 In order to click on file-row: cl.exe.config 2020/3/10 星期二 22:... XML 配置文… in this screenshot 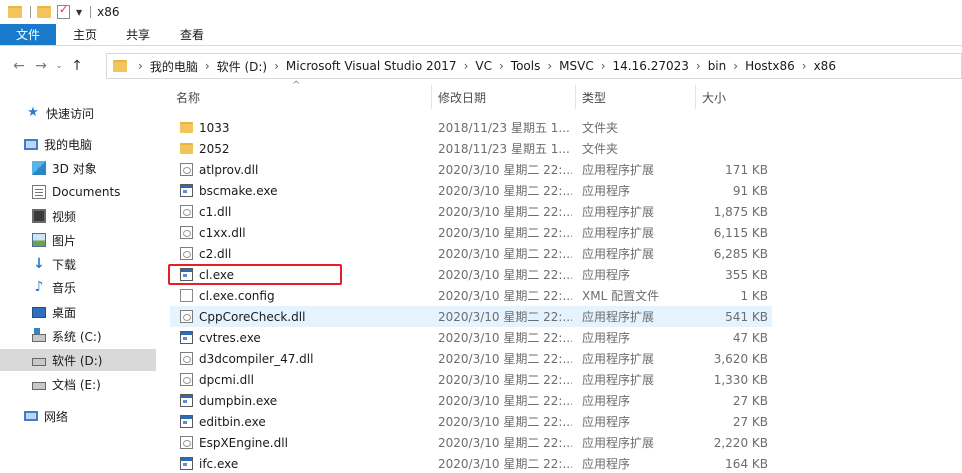, I will do `click(471, 295)`.